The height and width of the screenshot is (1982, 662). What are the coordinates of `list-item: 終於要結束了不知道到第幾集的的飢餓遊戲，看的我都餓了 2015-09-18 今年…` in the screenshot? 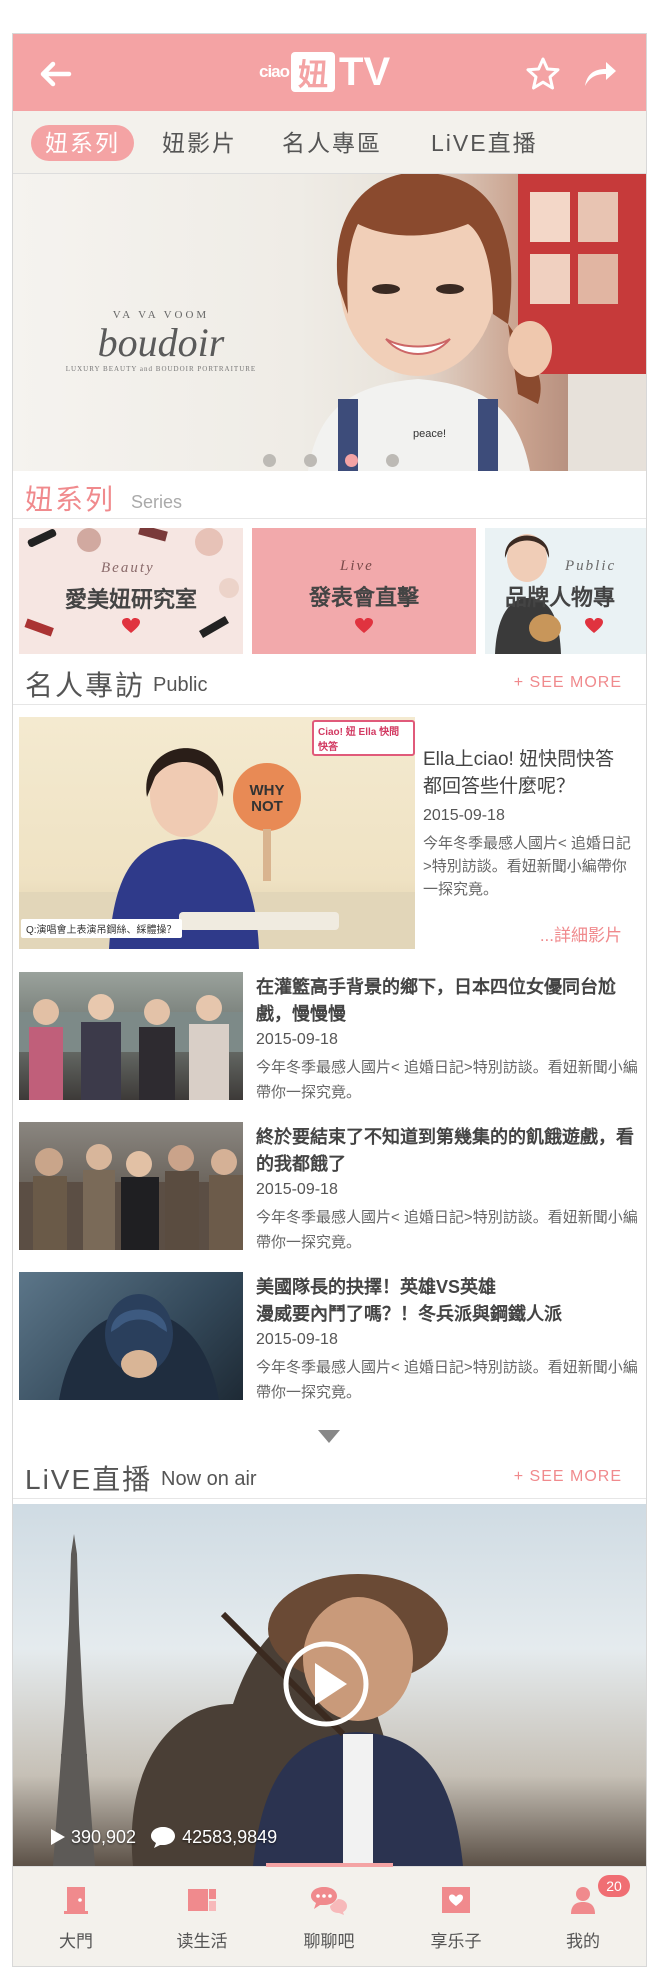 It's located at (329, 1187).